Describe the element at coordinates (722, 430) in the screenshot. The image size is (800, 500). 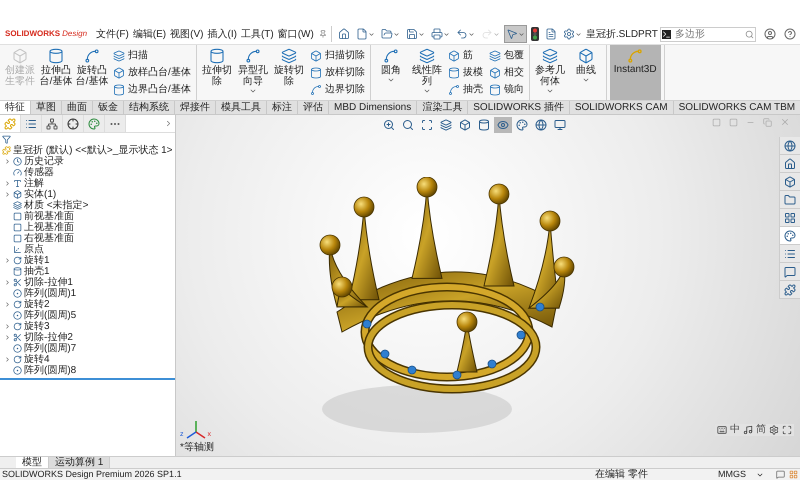
I see `keyboard-icon` at that location.